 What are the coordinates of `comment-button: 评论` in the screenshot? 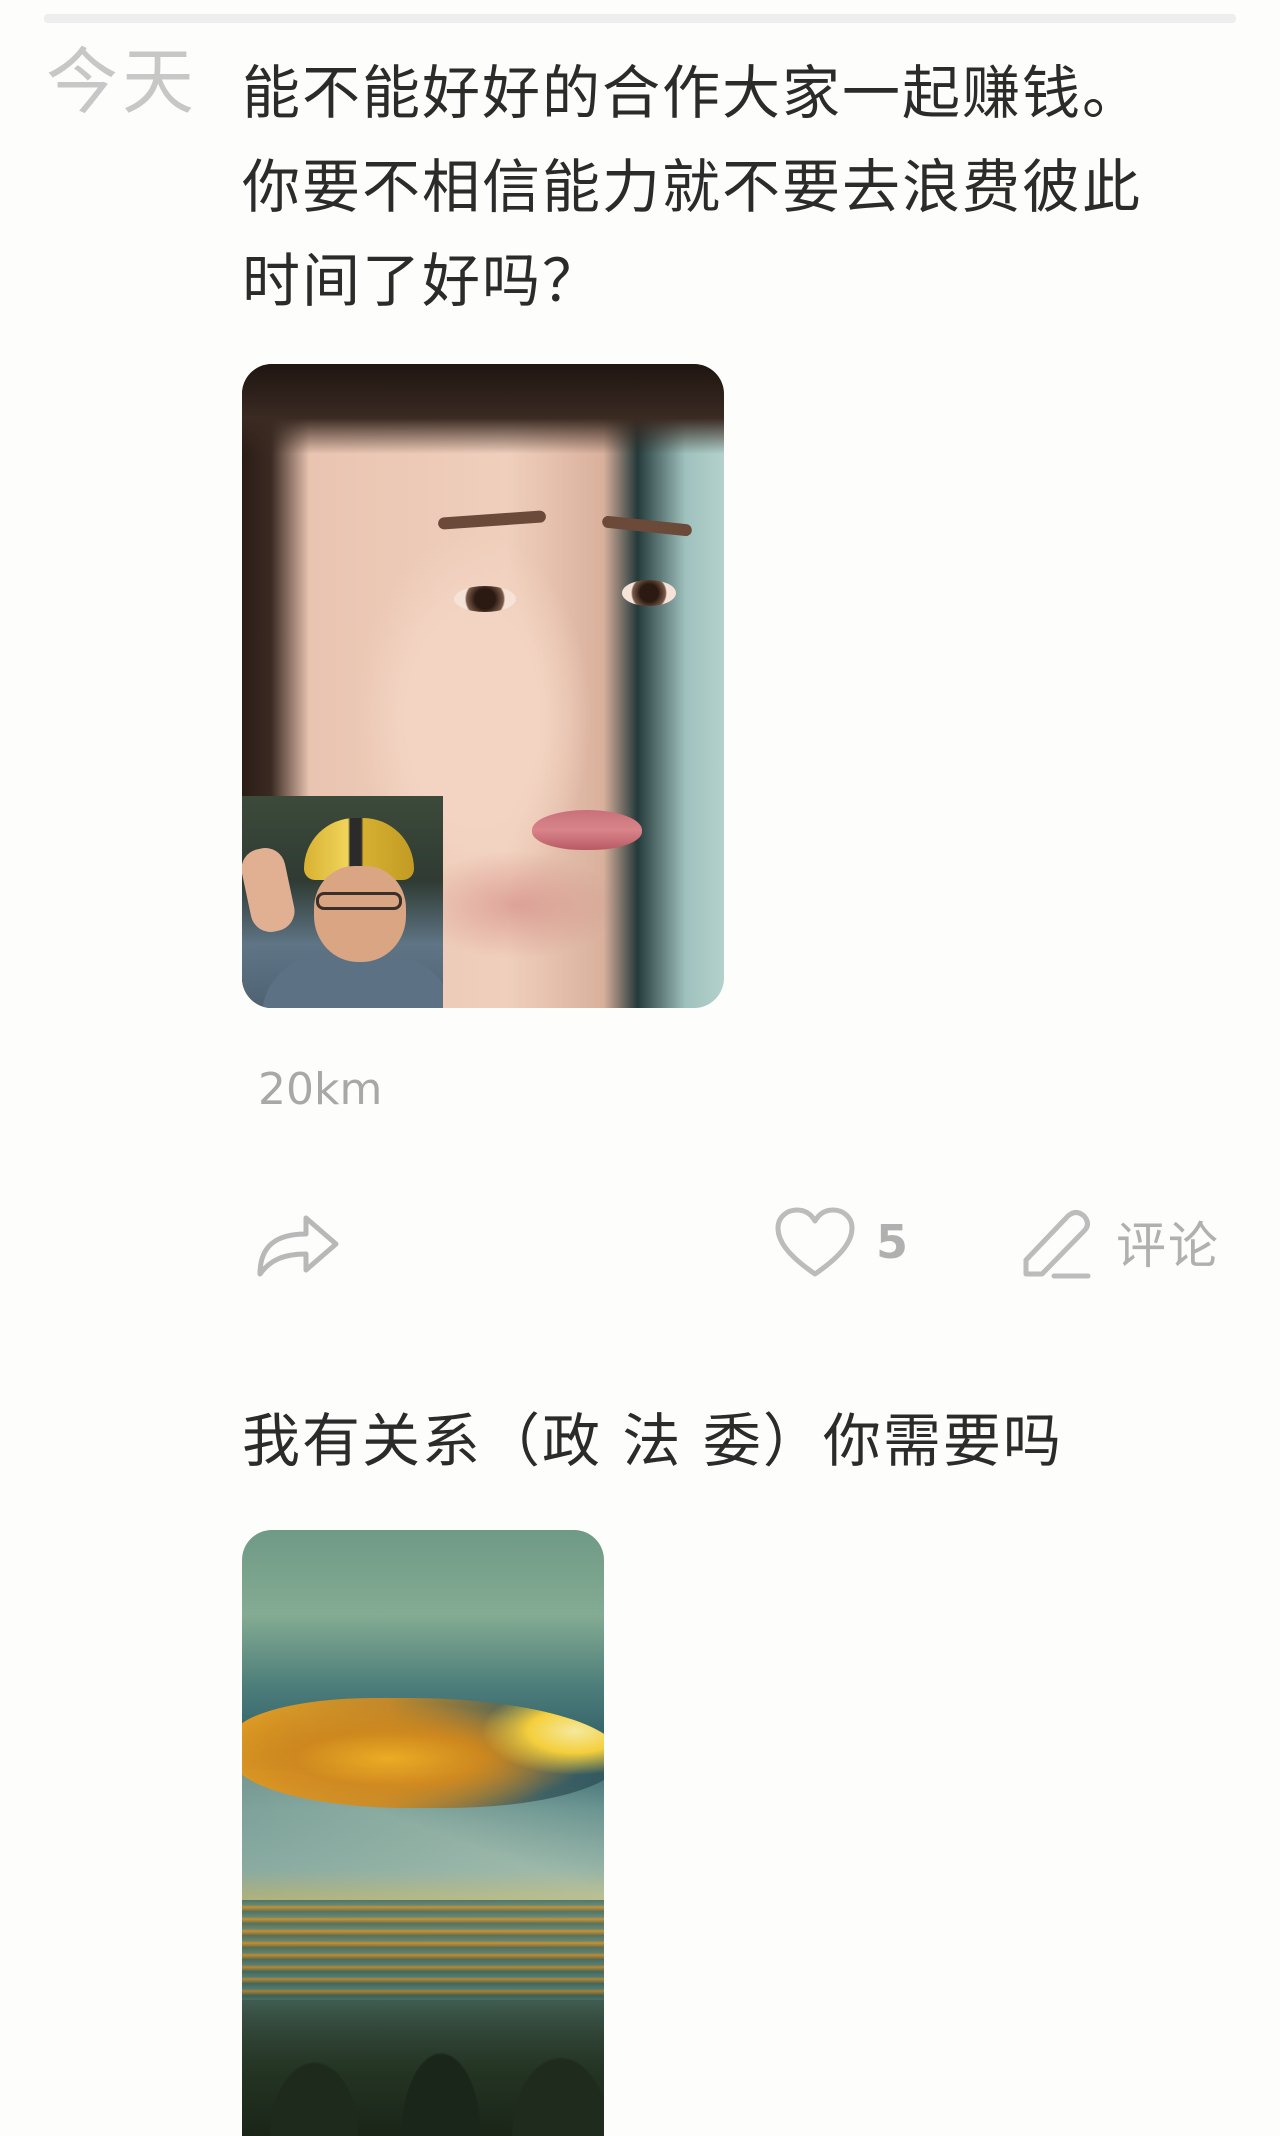 It's located at (1130, 1242).